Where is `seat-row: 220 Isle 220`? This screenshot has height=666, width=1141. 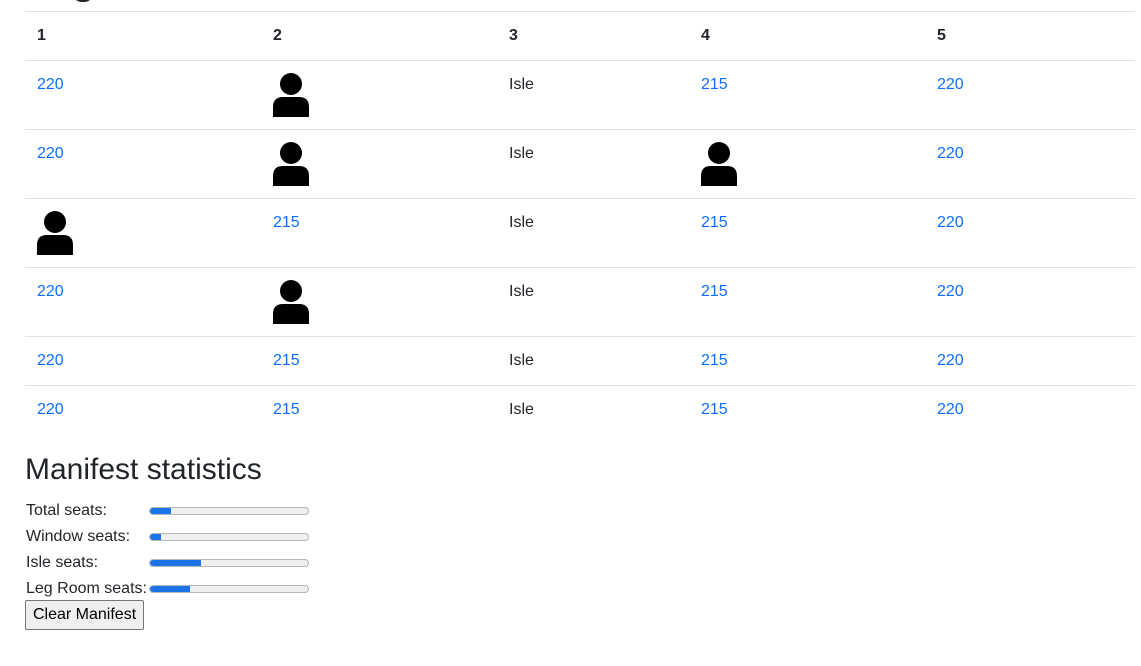 seat-row: 220 Isle 220 is located at coordinates (580, 164).